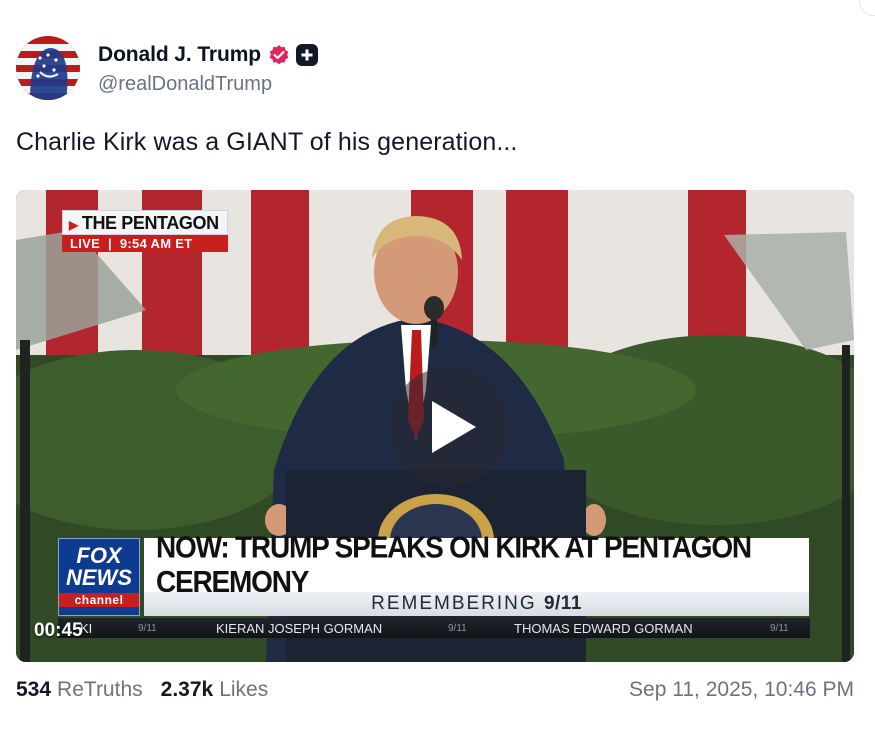 The width and height of the screenshot is (875, 729). I want to click on post-header: Donald J. Trump @realDonaldTrump, so click(167, 68).